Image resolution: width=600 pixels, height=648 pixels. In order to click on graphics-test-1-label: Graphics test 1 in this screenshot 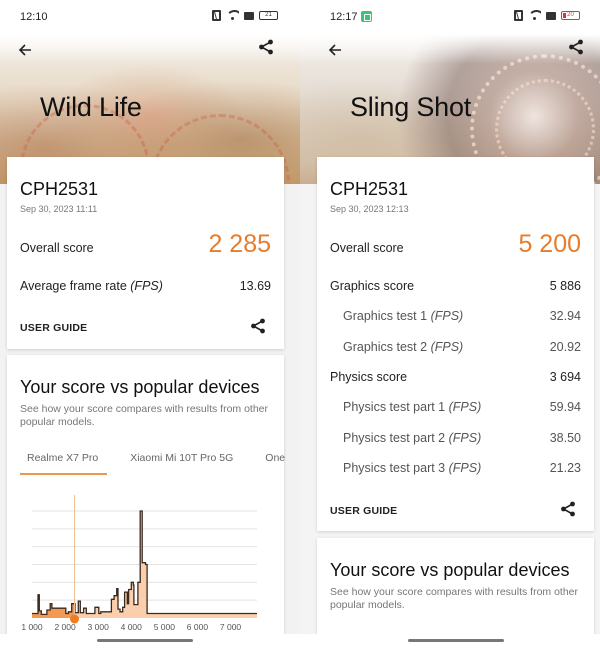, I will do `click(385, 316)`.